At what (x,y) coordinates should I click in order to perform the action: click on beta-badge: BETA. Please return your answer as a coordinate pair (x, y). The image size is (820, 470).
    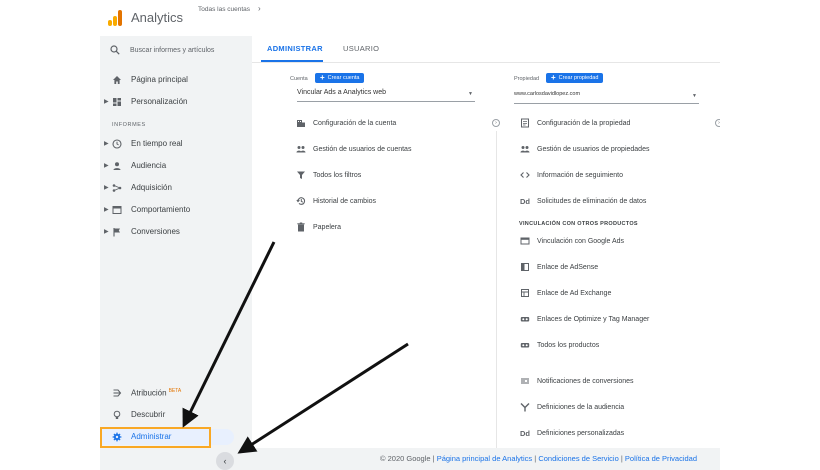
    Looking at the image, I should click on (175, 391).